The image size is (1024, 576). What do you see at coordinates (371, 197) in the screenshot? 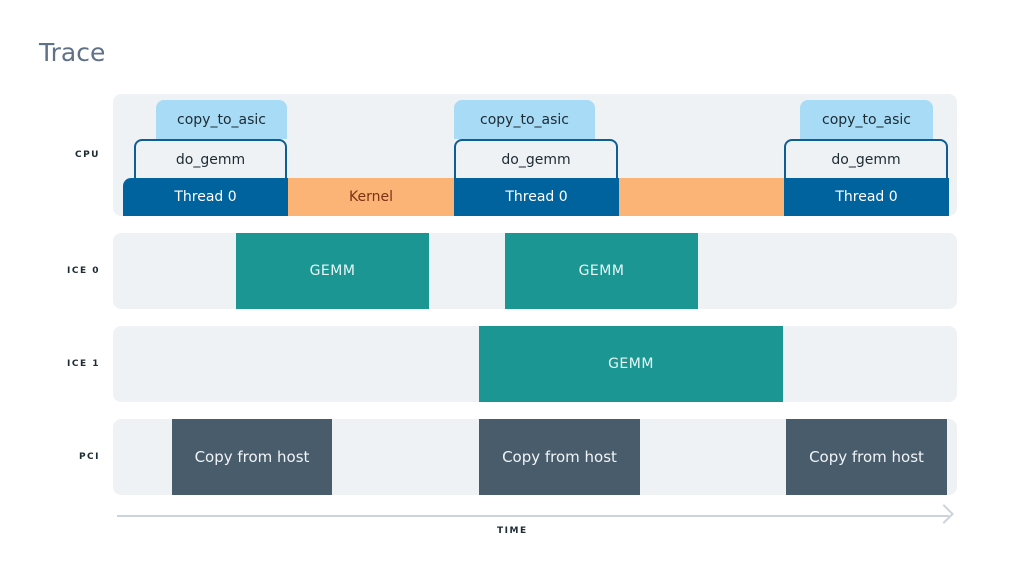
I see `kernel-event: Kernel` at bounding box center [371, 197].